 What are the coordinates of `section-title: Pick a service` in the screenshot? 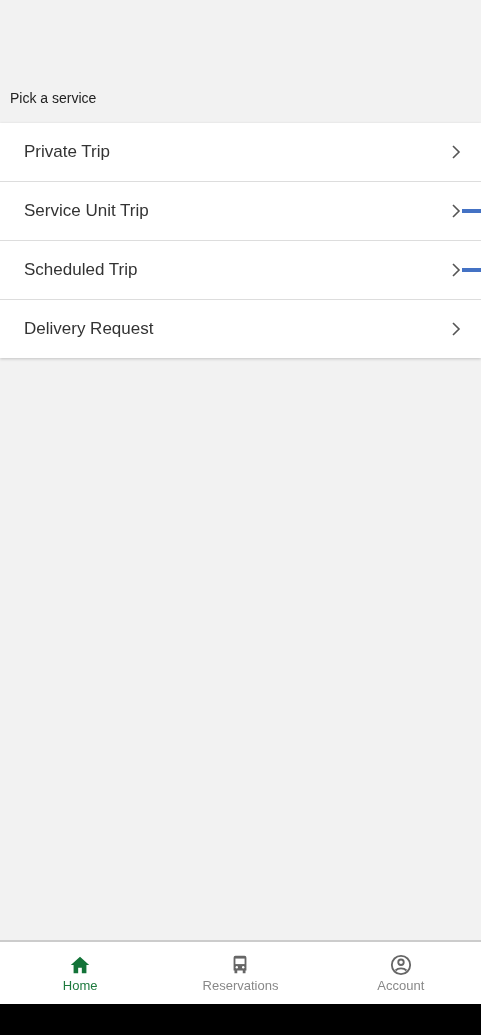 It's located at (53, 98).